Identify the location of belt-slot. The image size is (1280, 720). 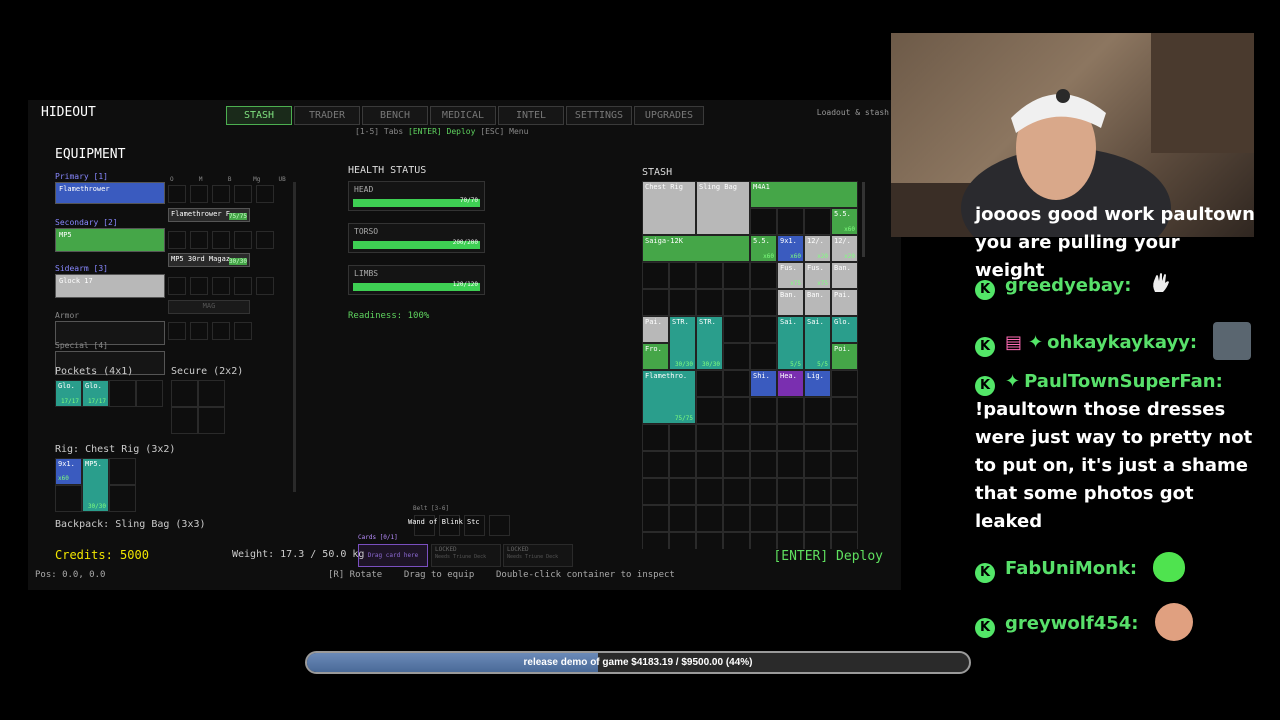
(499, 525).